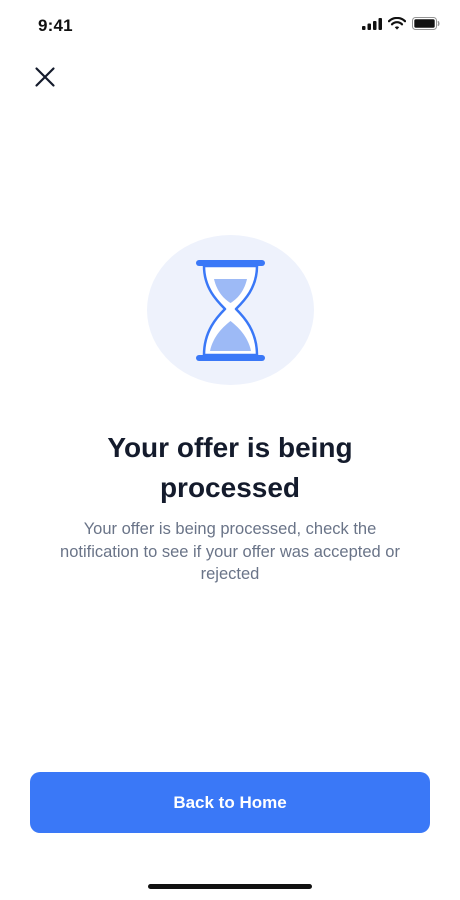 The image size is (460, 900). I want to click on hourglass-illustration, so click(230, 310).